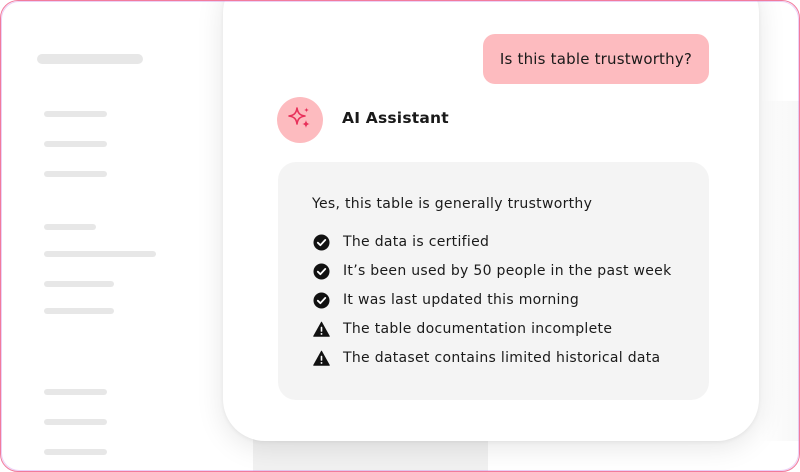  What do you see at coordinates (416, 242) in the screenshot?
I see `answer-point-text: The data is certified` at bounding box center [416, 242].